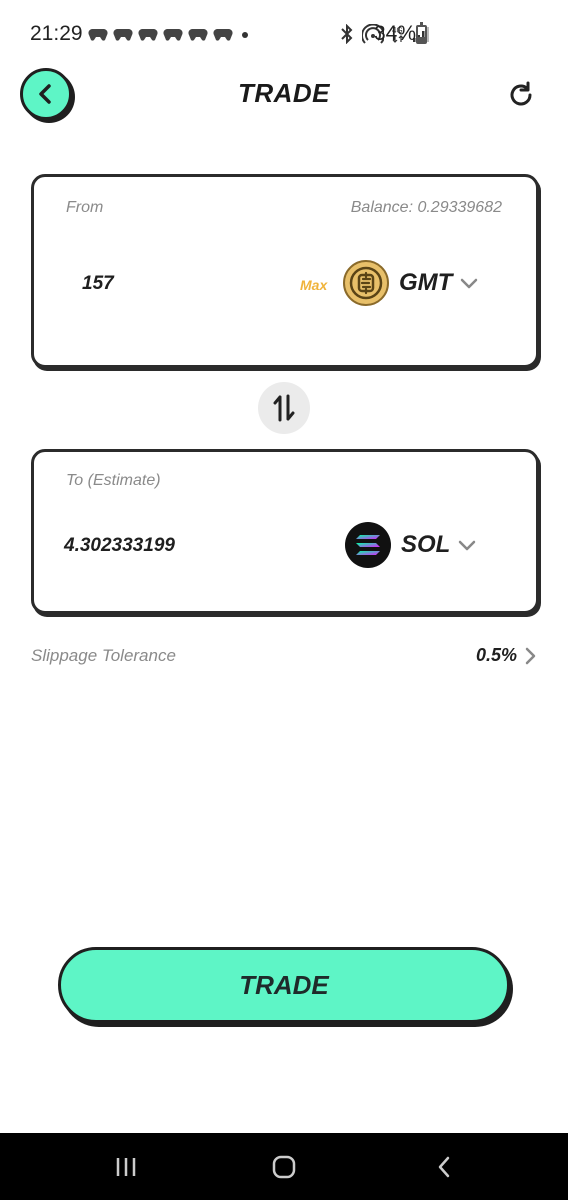 The height and width of the screenshot is (1200, 568). I want to click on chevron-right-icon, so click(530, 656).